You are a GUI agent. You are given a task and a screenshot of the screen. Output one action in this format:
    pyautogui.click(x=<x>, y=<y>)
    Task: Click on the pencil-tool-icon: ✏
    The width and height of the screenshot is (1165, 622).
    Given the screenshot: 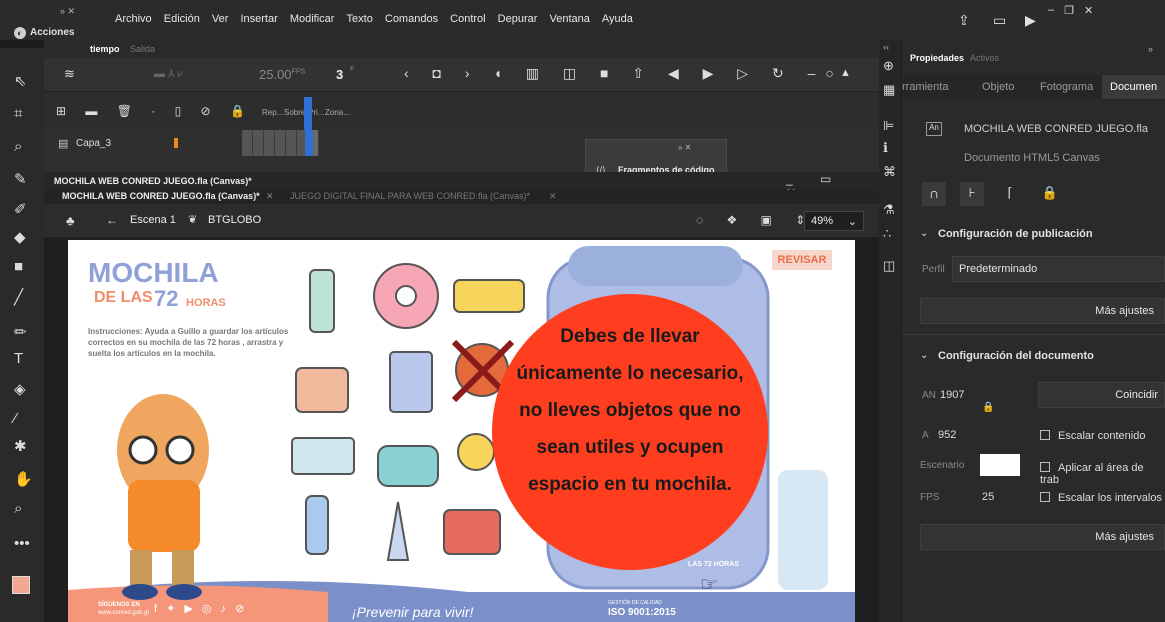 What is the action you would take?
    pyautogui.click(x=20, y=332)
    